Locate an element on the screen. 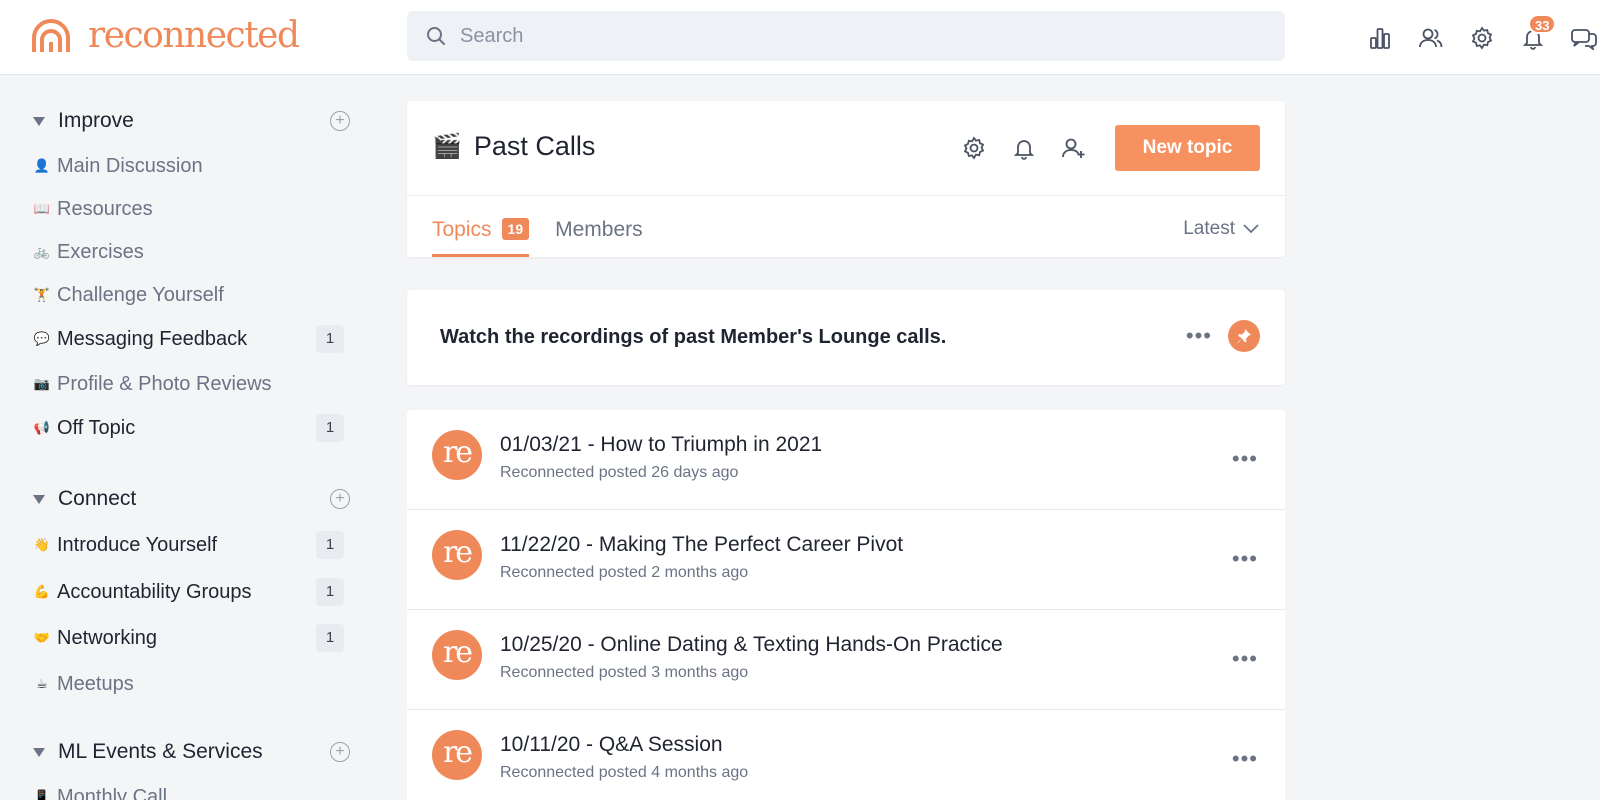 The width and height of the screenshot is (1600, 800). search-input is located at coordinates (850, 36).